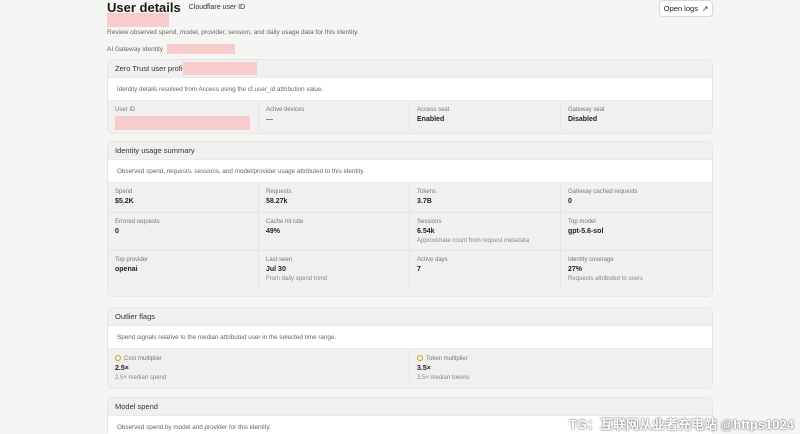  What do you see at coordinates (135, 316) in the screenshot?
I see `outlier-flags-title: Outlier flags` at bounding box center [135, 316].